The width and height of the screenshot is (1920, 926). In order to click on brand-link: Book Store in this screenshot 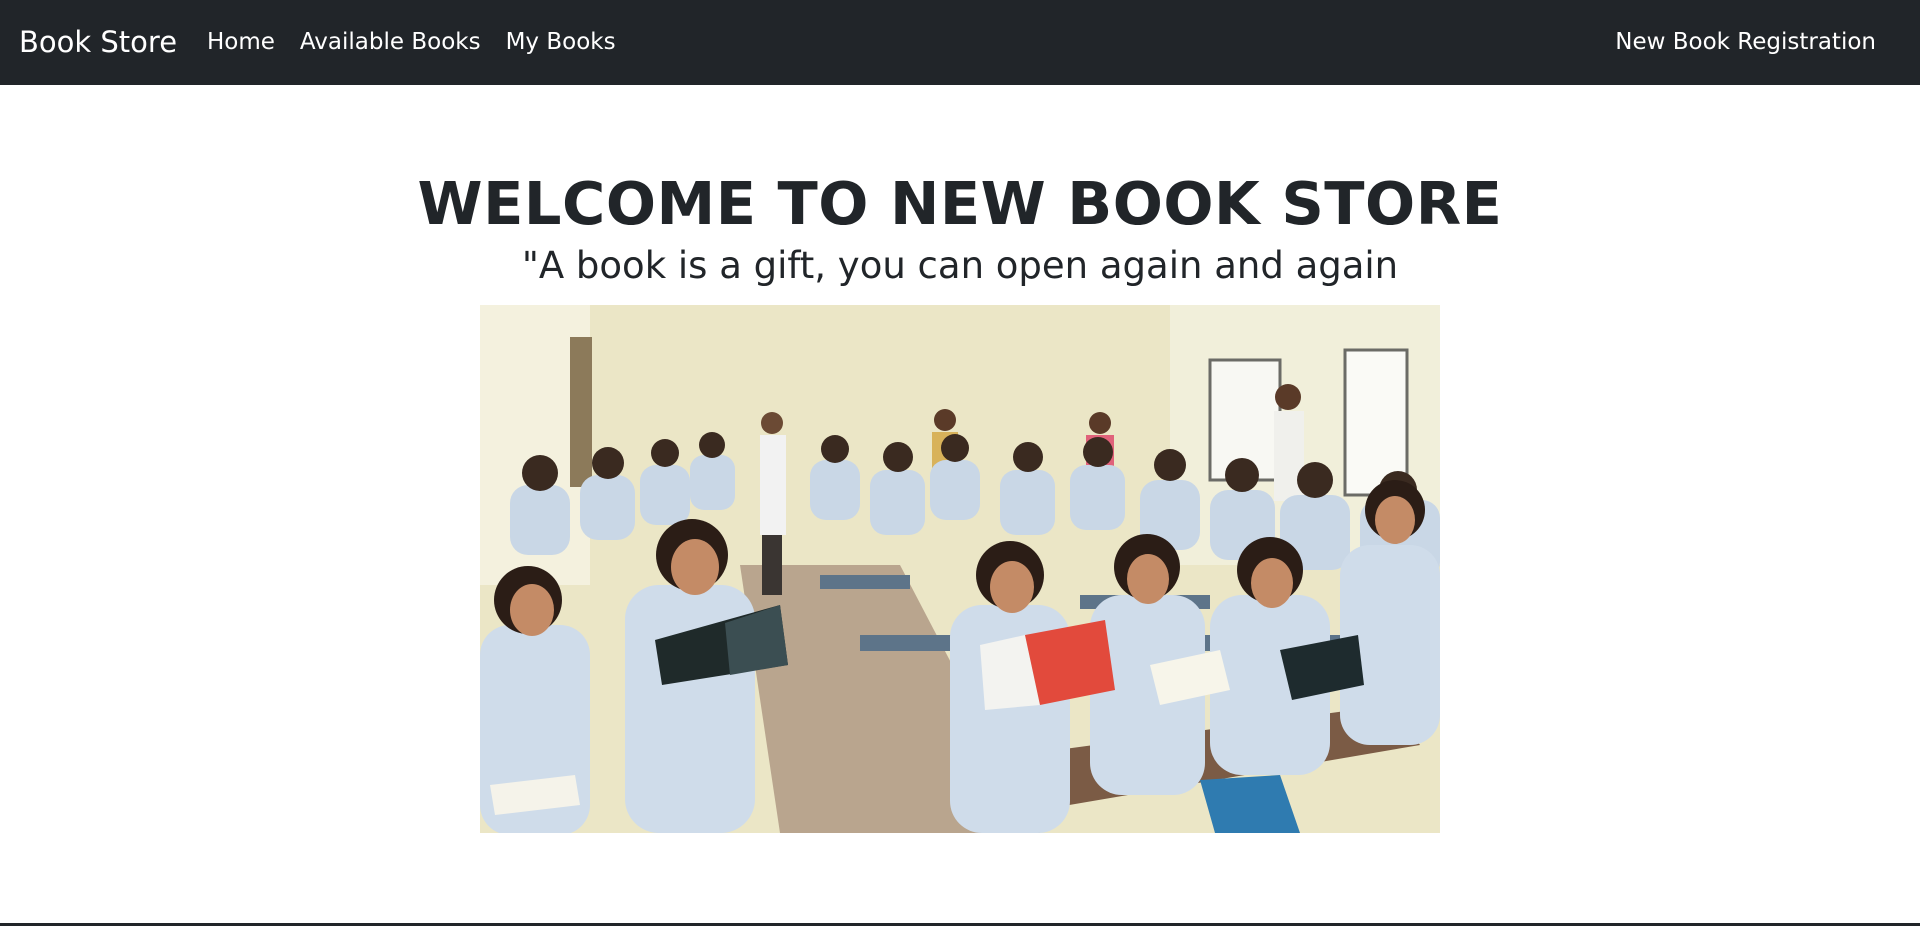, I will do `click(98, 42)`.